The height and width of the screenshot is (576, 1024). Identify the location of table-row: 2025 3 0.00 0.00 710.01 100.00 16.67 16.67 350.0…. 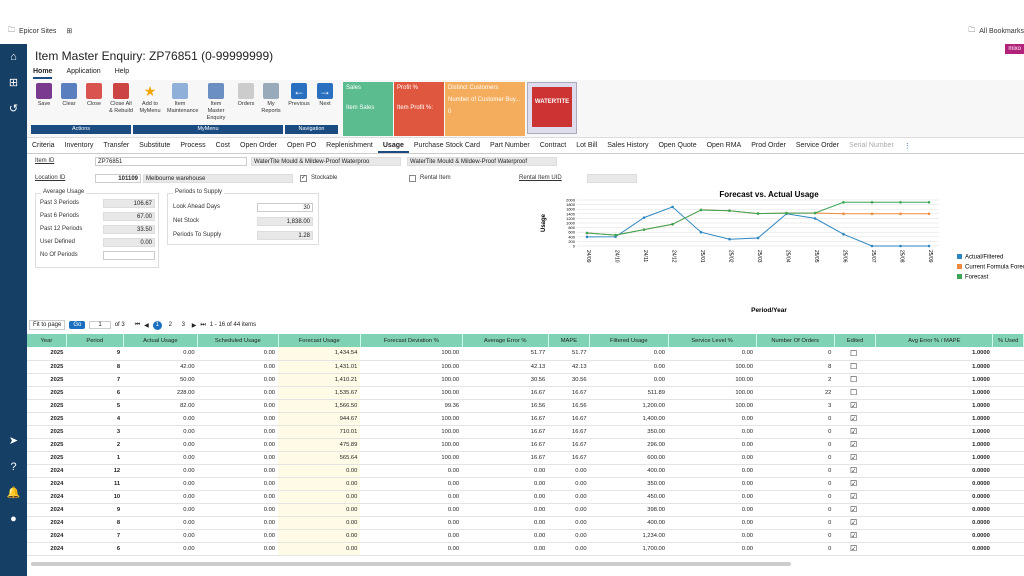
(525, 432).